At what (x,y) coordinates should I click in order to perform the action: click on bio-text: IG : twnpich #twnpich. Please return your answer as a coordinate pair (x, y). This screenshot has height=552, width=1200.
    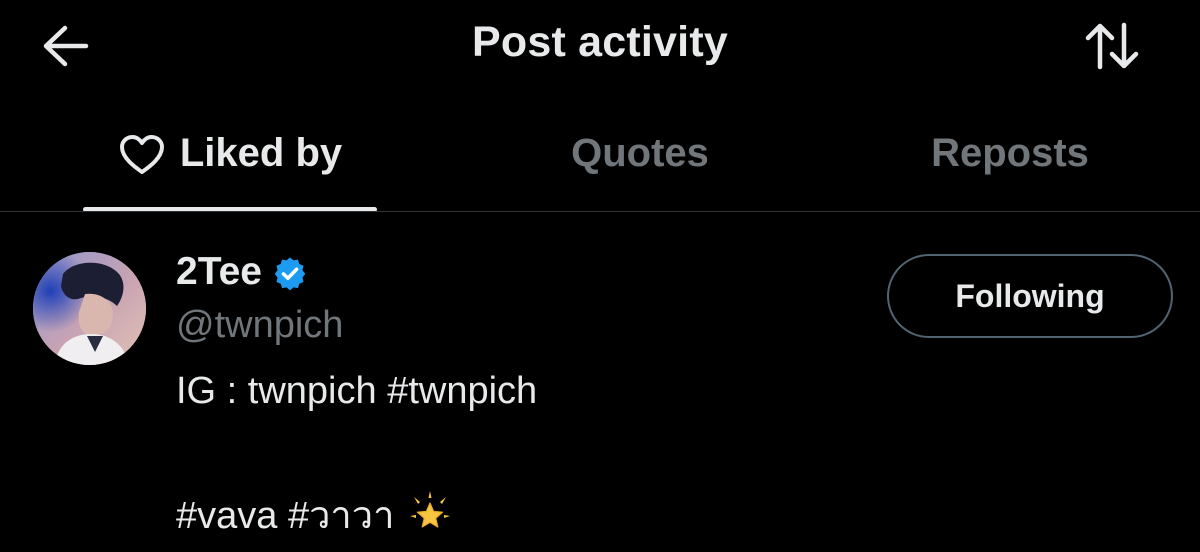
    Looking at the image, I should click on (357, 391).